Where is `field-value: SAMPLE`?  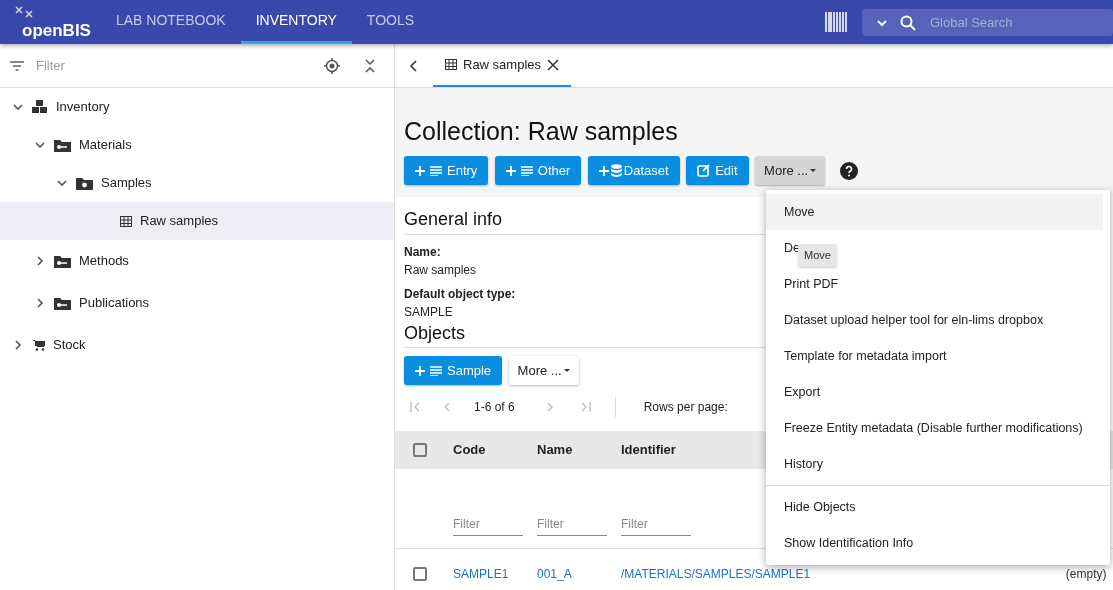
field-value: SAMPLE is located at coordinates (428, 312).